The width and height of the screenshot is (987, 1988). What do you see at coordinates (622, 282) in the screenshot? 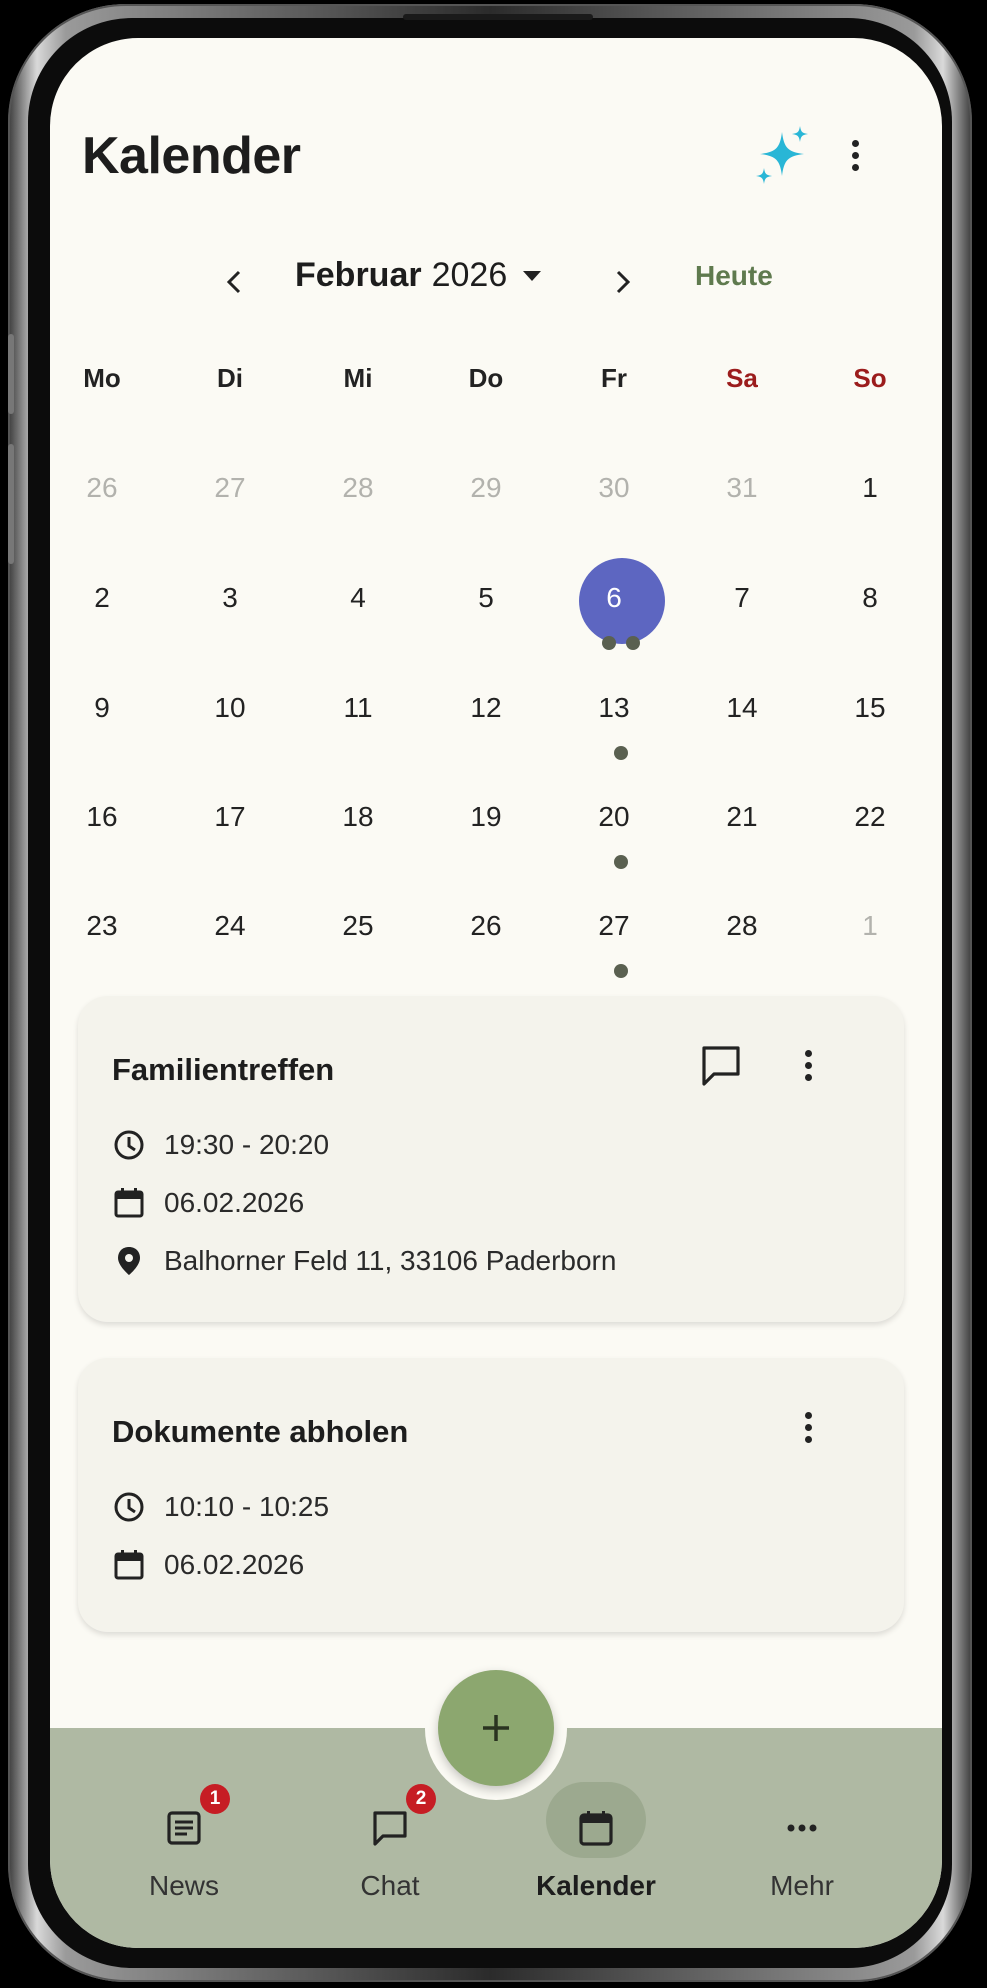
I see `next-month-button` at bounding box center [622, 282].